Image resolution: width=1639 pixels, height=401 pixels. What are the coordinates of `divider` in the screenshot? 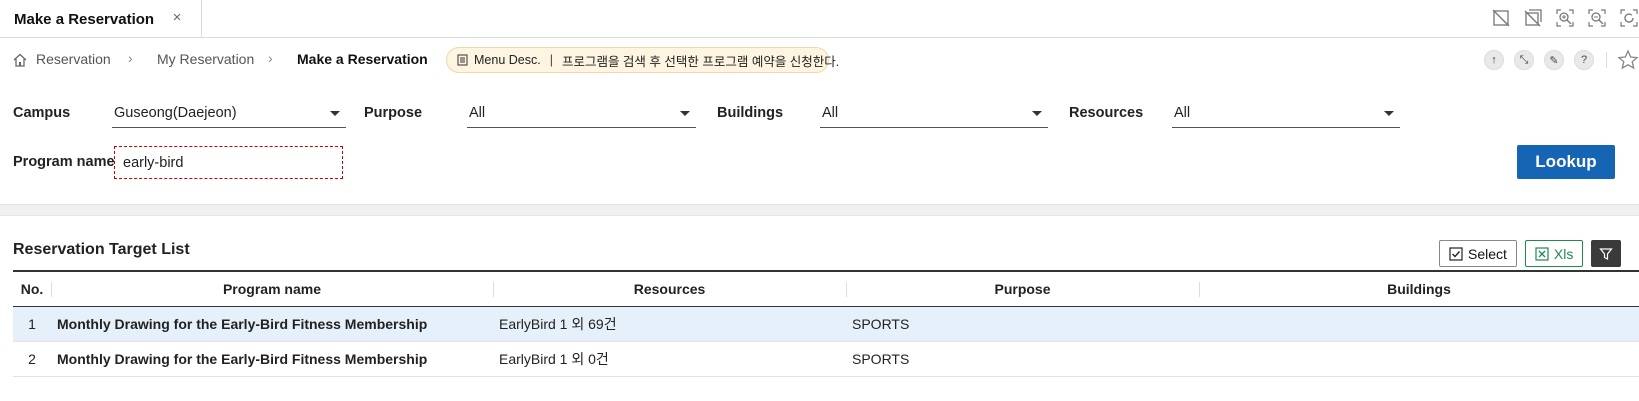 It's located at (1606, 60).